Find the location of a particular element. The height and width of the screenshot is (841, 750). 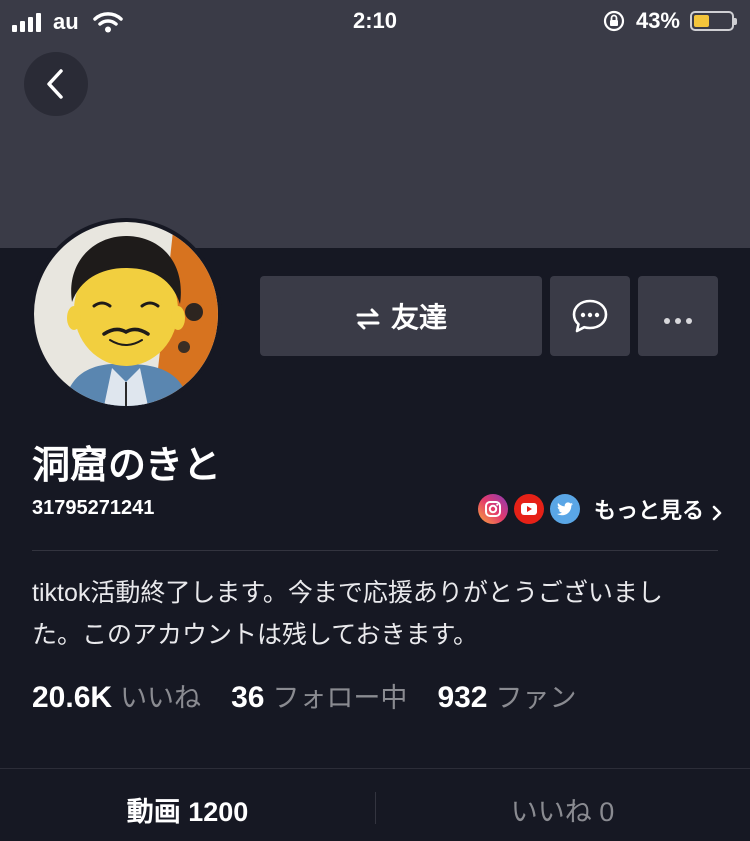

status-bar-right: 43% is located at coordinates (669, 21).